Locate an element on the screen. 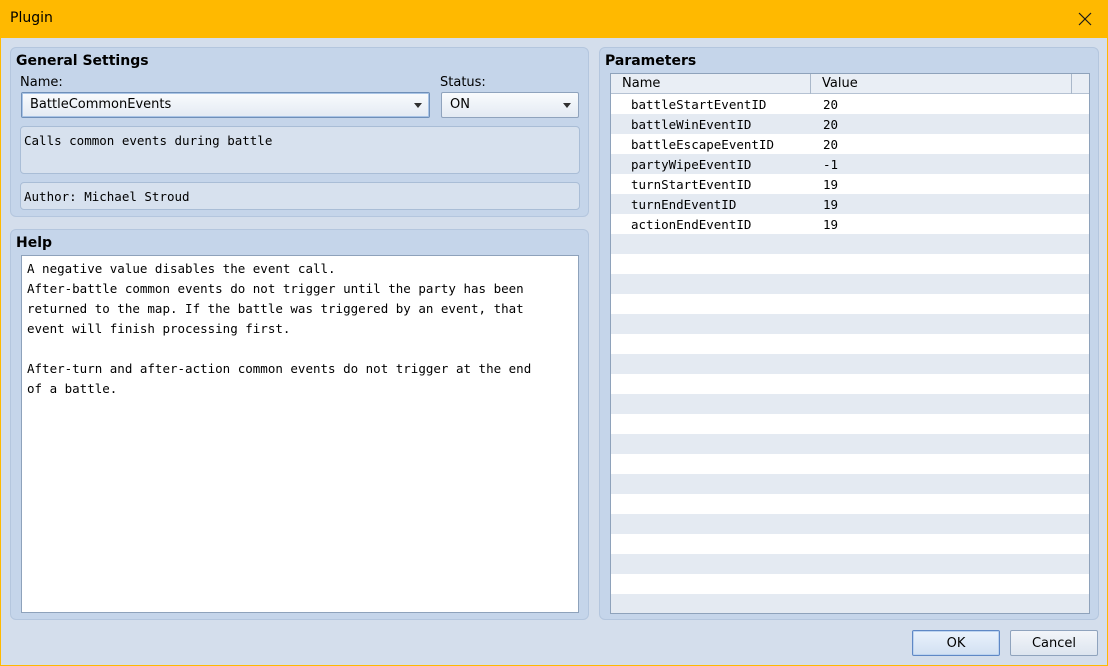 The image size is (1108, 666). close-button is located at coordinates (1085, 19).